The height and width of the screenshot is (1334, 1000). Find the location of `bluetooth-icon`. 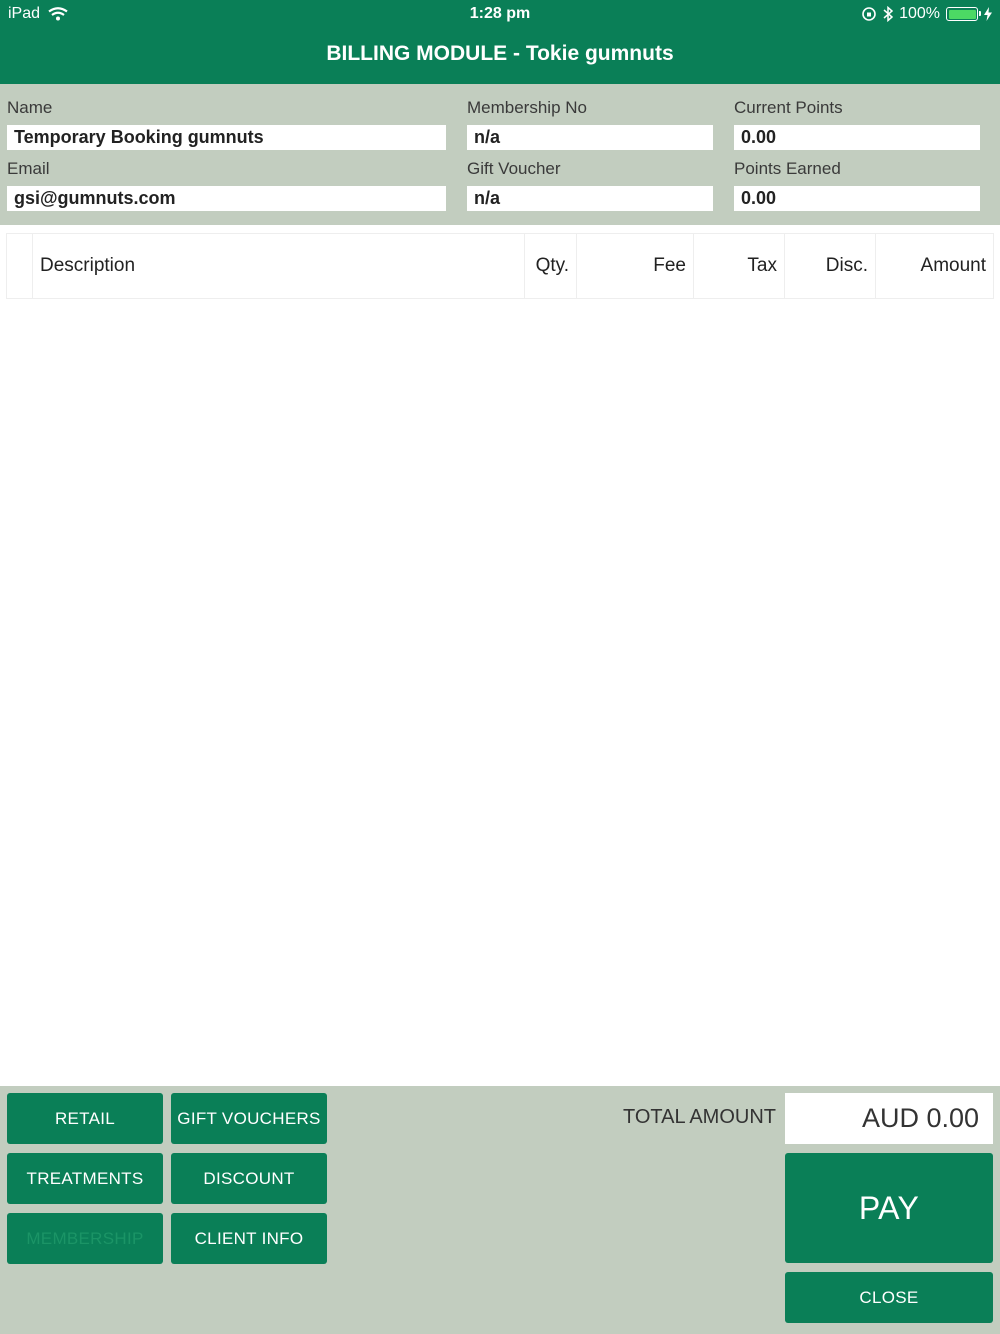

bluetooth-icon is located at coordinates (888, 14).